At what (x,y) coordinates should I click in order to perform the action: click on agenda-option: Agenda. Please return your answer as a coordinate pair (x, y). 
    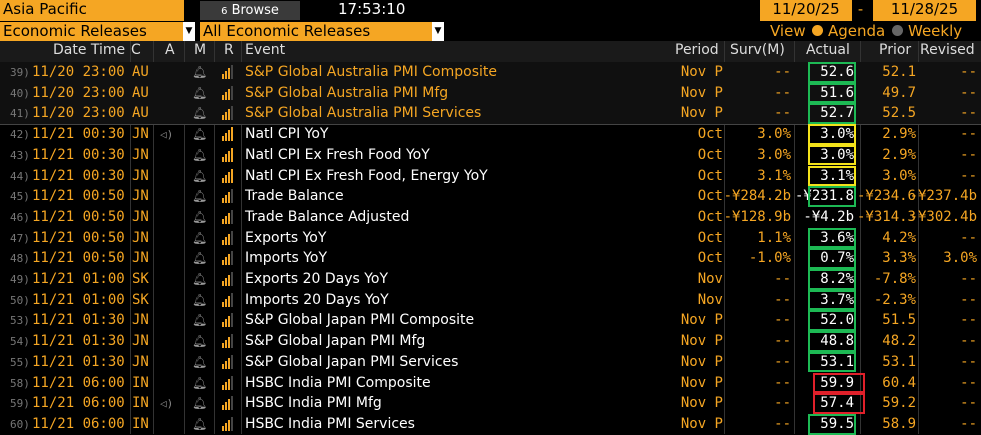
    Looking at the image, I should click on (856, 31).